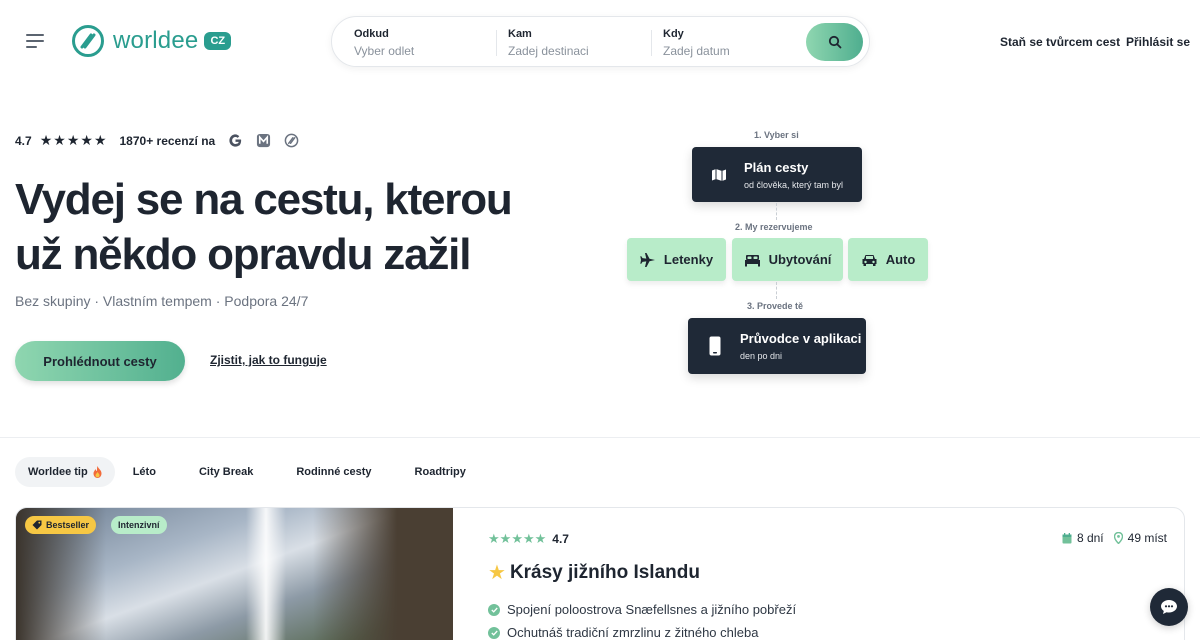 Image resolution: width=1200 pixels, height=640 pixels. I want to click on search-from-field: Odkud Vyber odlet, so click(384, 43).